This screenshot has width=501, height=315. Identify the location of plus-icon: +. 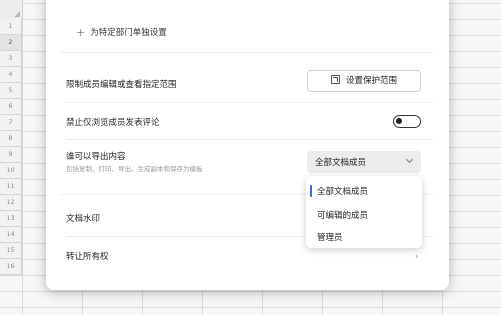
(81, 32).